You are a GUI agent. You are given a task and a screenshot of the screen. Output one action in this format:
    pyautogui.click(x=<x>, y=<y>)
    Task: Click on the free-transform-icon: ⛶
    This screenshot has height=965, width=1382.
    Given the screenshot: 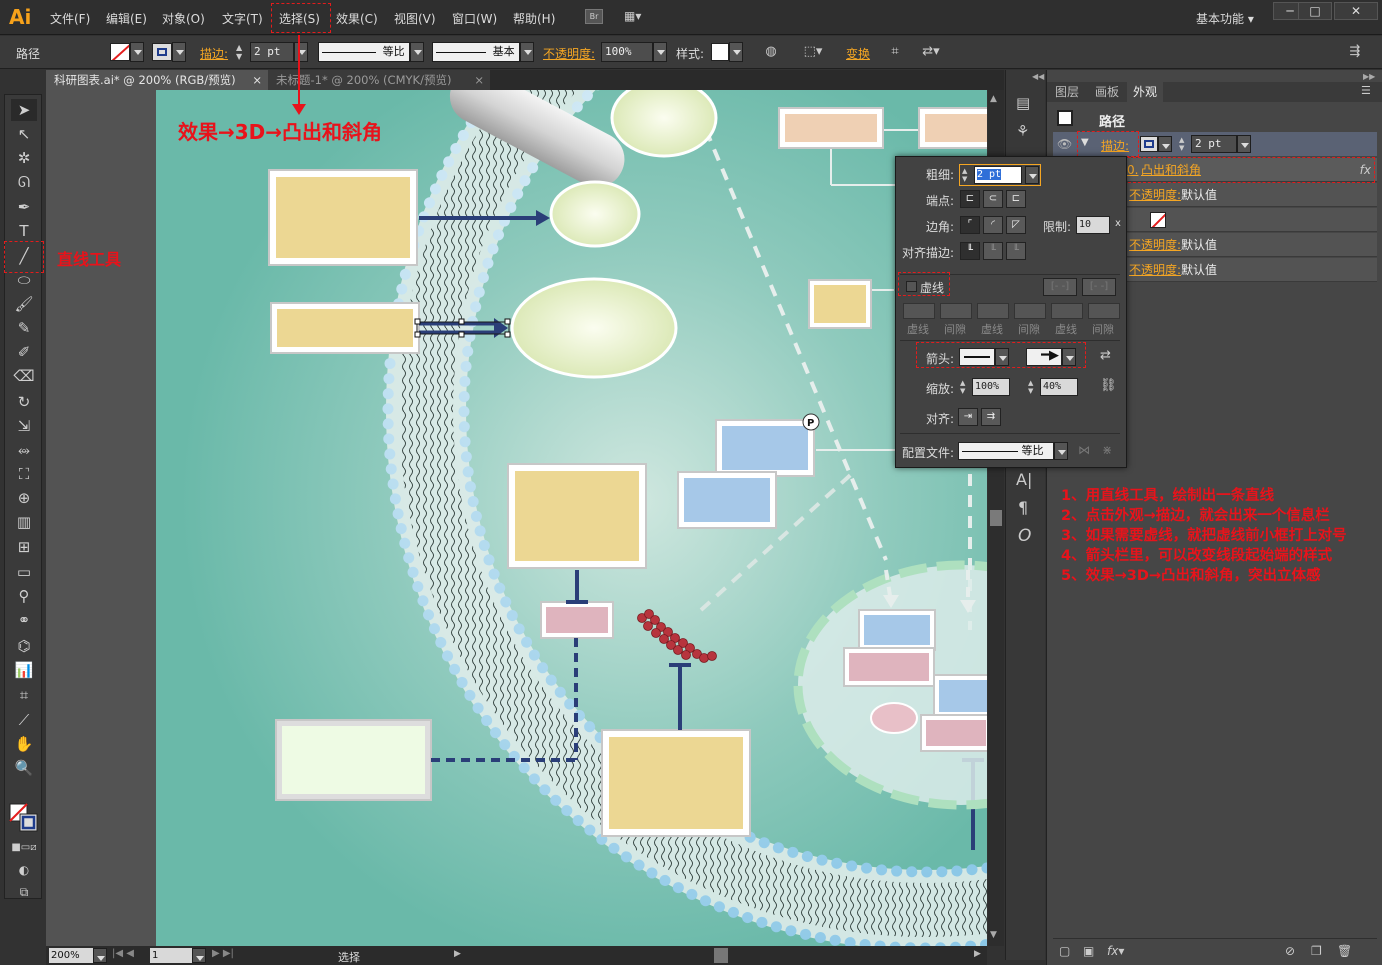 What is the action you would take?
    pyautogui.click(x=24, y=474)
    